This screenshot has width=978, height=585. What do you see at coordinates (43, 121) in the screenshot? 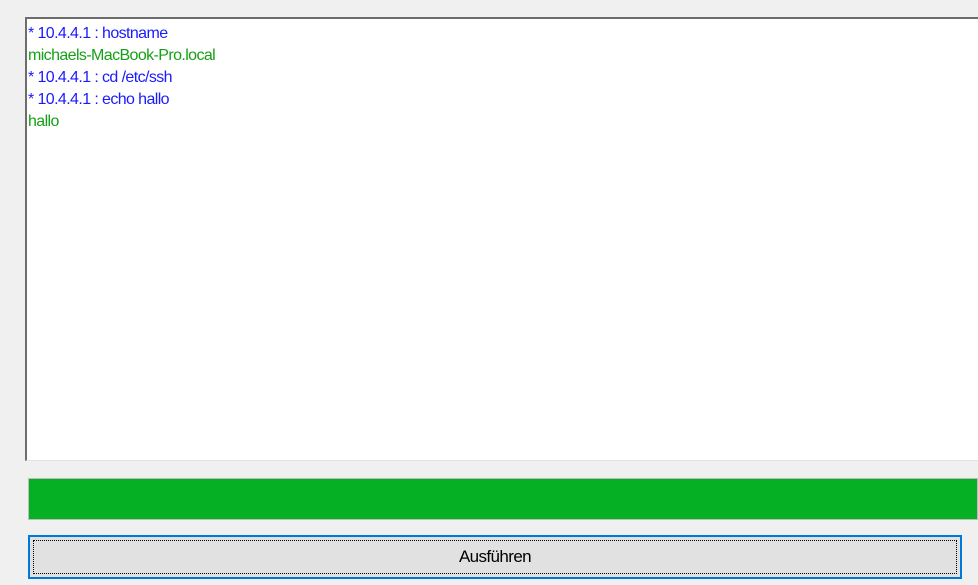
I see `console-line: hallo` at bounding box center [43, 121].